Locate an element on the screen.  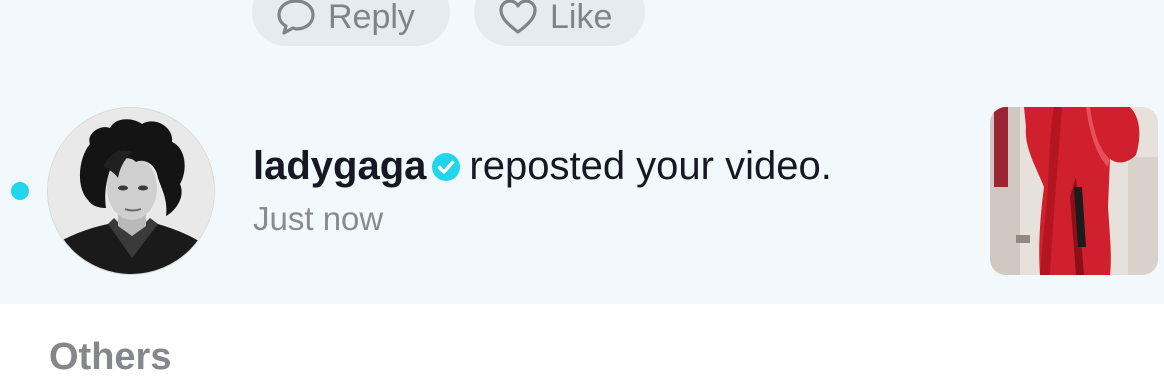
reply-button: Reply is located at coordinates (351, 23).